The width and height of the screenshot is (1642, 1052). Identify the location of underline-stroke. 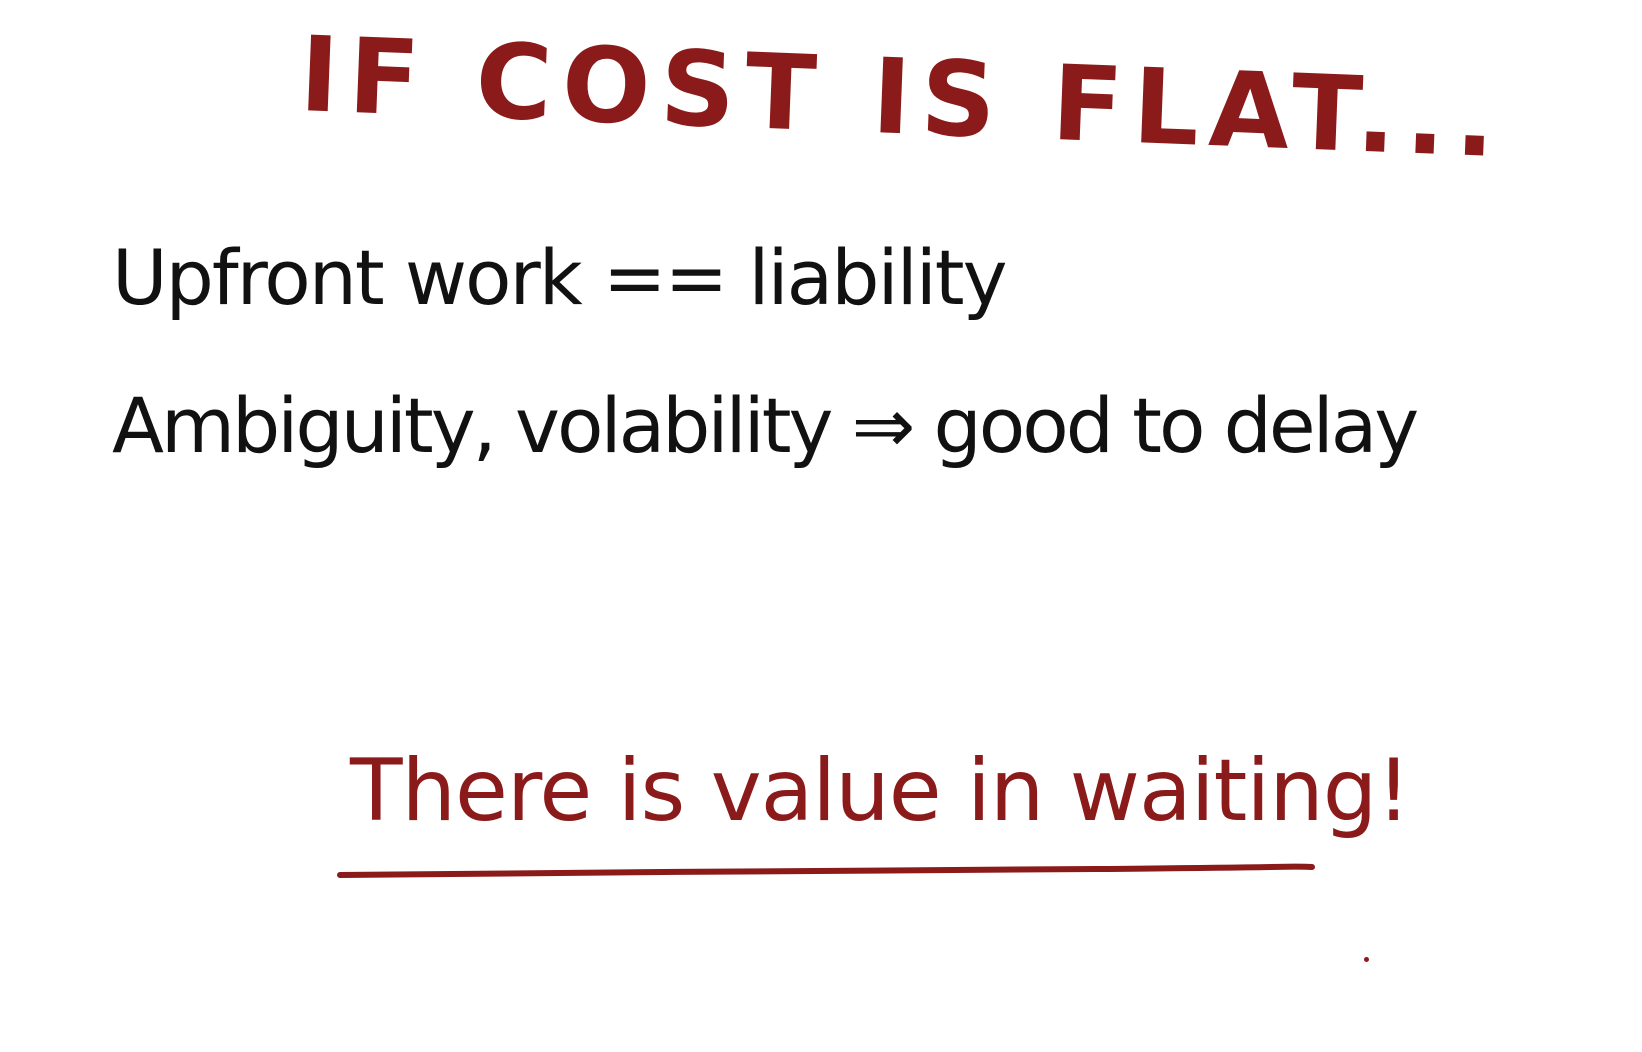
(826, 870).